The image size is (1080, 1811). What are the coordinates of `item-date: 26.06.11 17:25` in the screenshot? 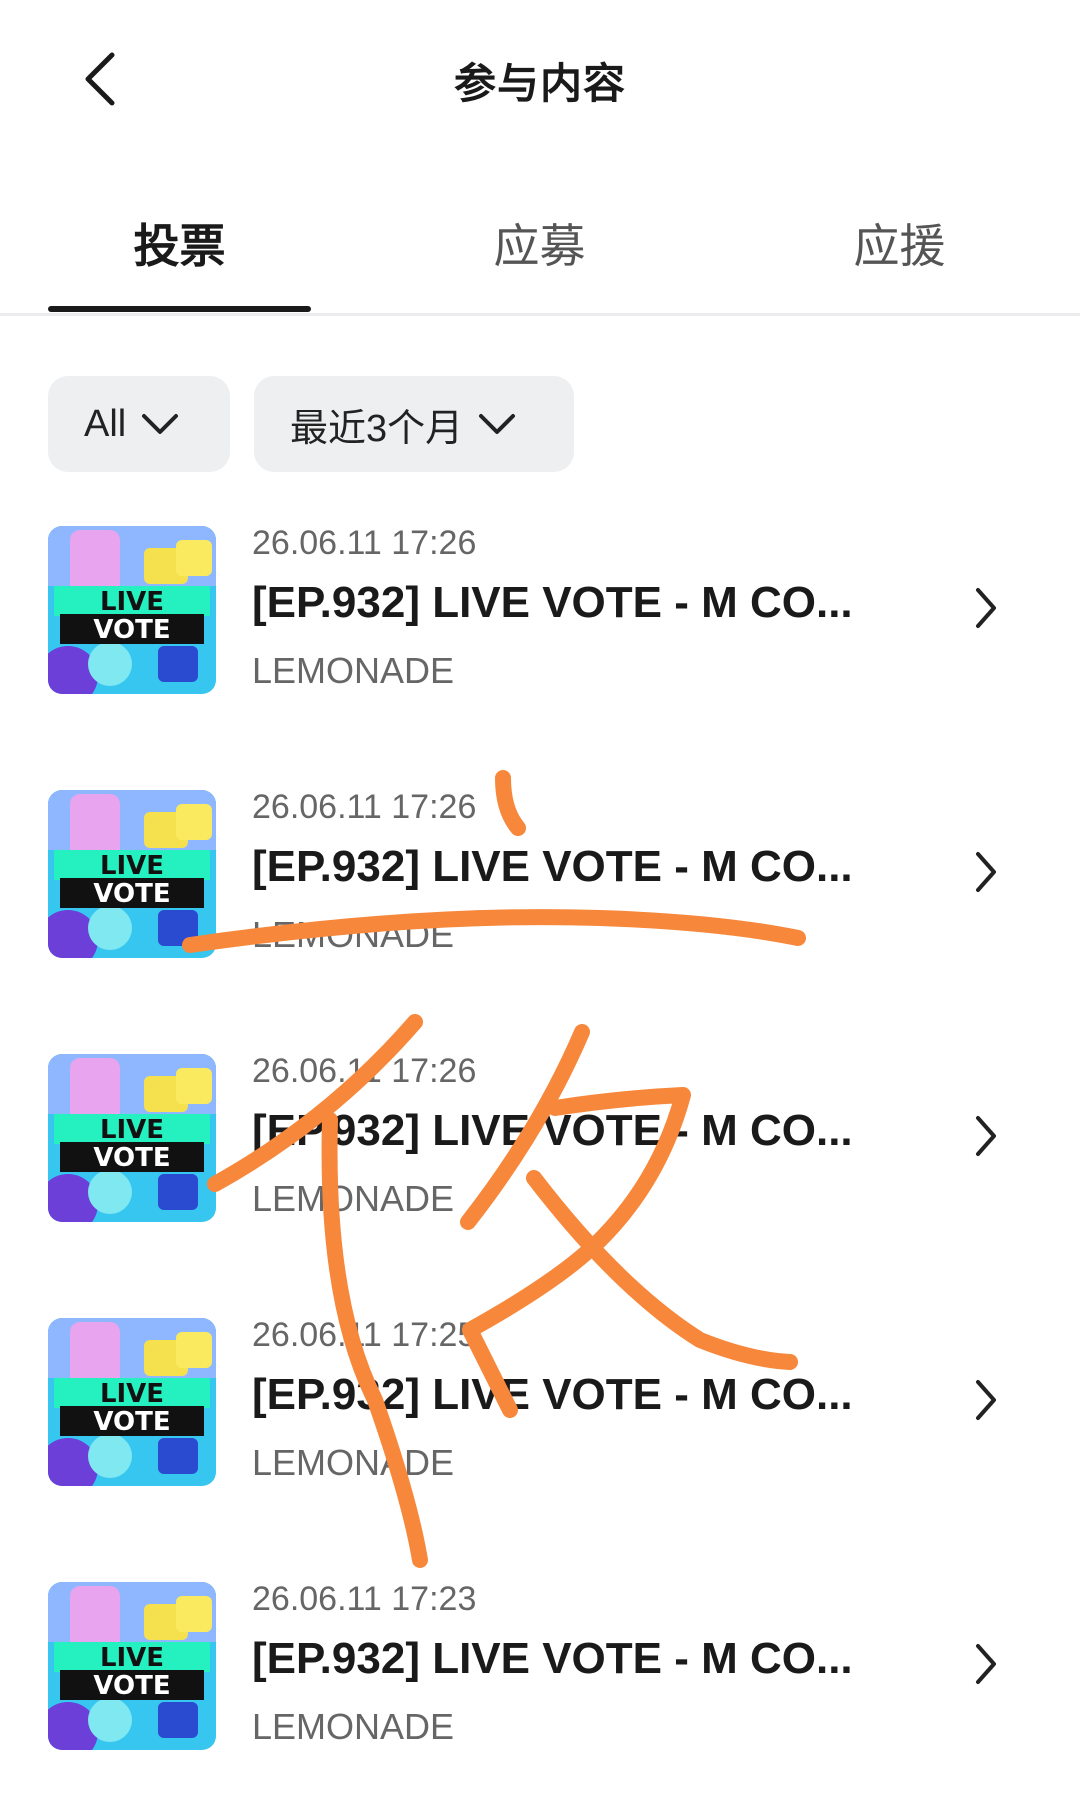 It's located at (364, 1335).